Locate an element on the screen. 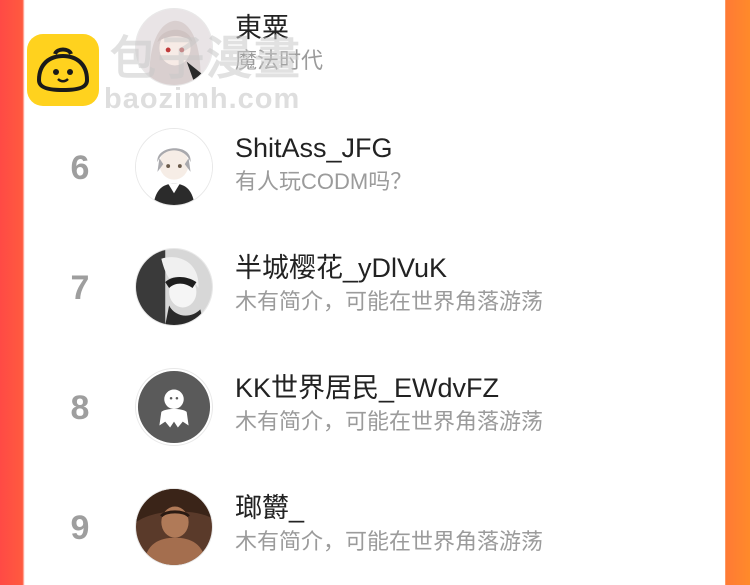  rank-number: 8 is located at coordinates (80, 408).